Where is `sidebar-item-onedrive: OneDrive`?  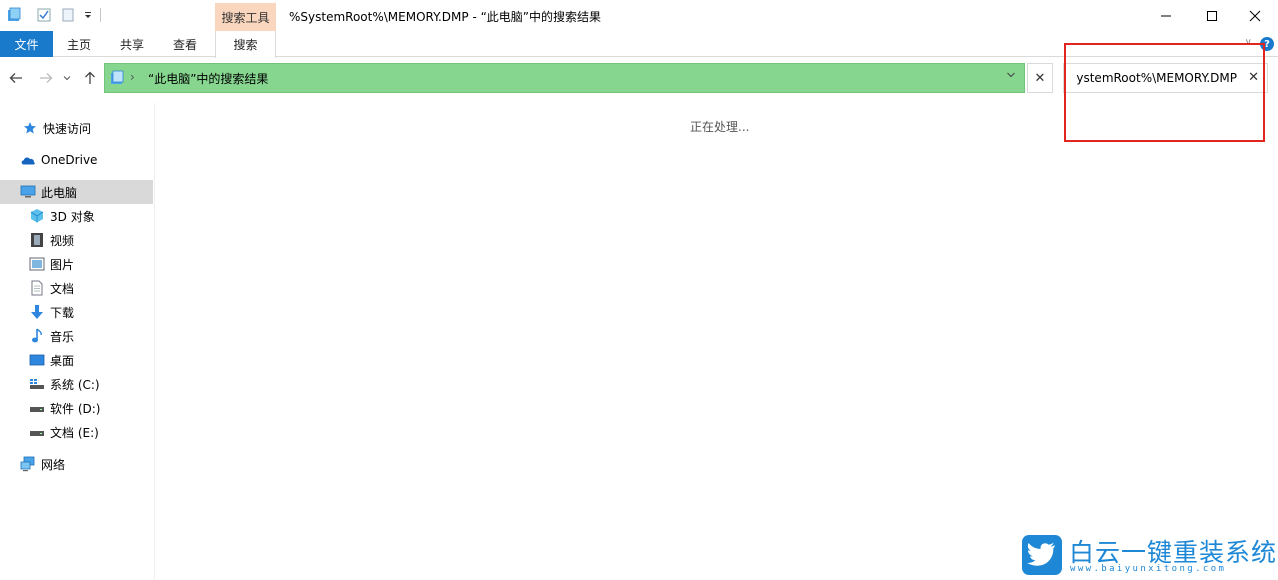 sidebar-item-onedrive: OneDrive is located at coordinates (76, 160).